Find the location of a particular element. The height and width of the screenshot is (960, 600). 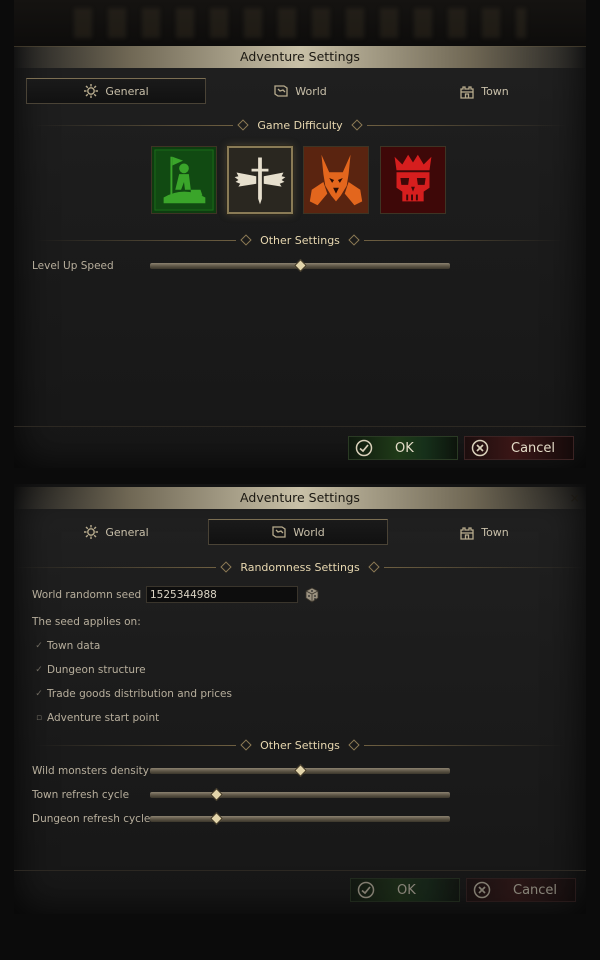

checkbox-unchecked-icon: ▫ is located at coordinates (39, 718).